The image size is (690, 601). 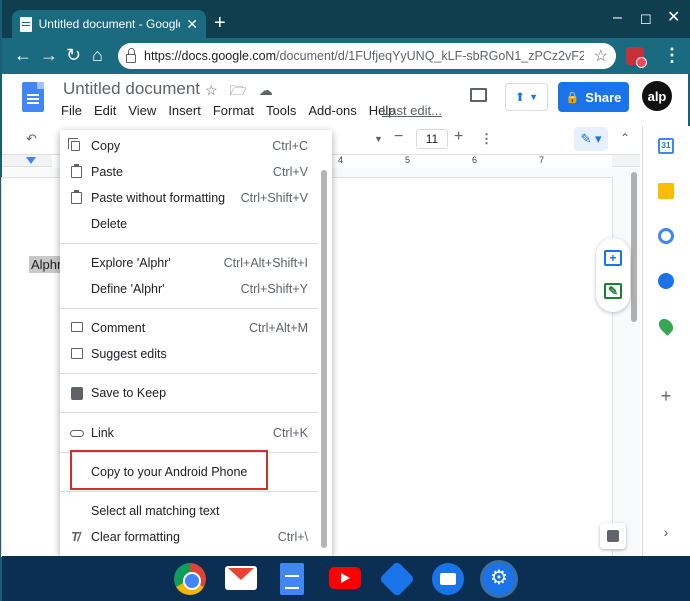 I want to click on forward-arrow-icon: →, so click(x=49, y=55).